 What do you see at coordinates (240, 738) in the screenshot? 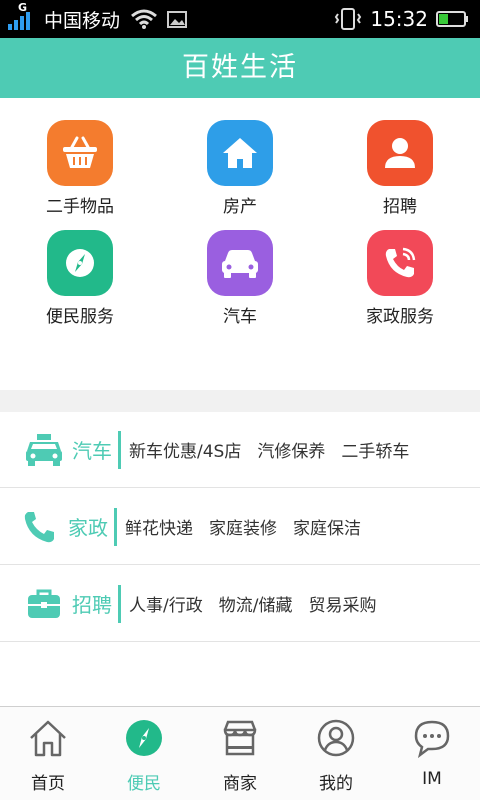
I see `store-icon` at bounding box center [240, 738].